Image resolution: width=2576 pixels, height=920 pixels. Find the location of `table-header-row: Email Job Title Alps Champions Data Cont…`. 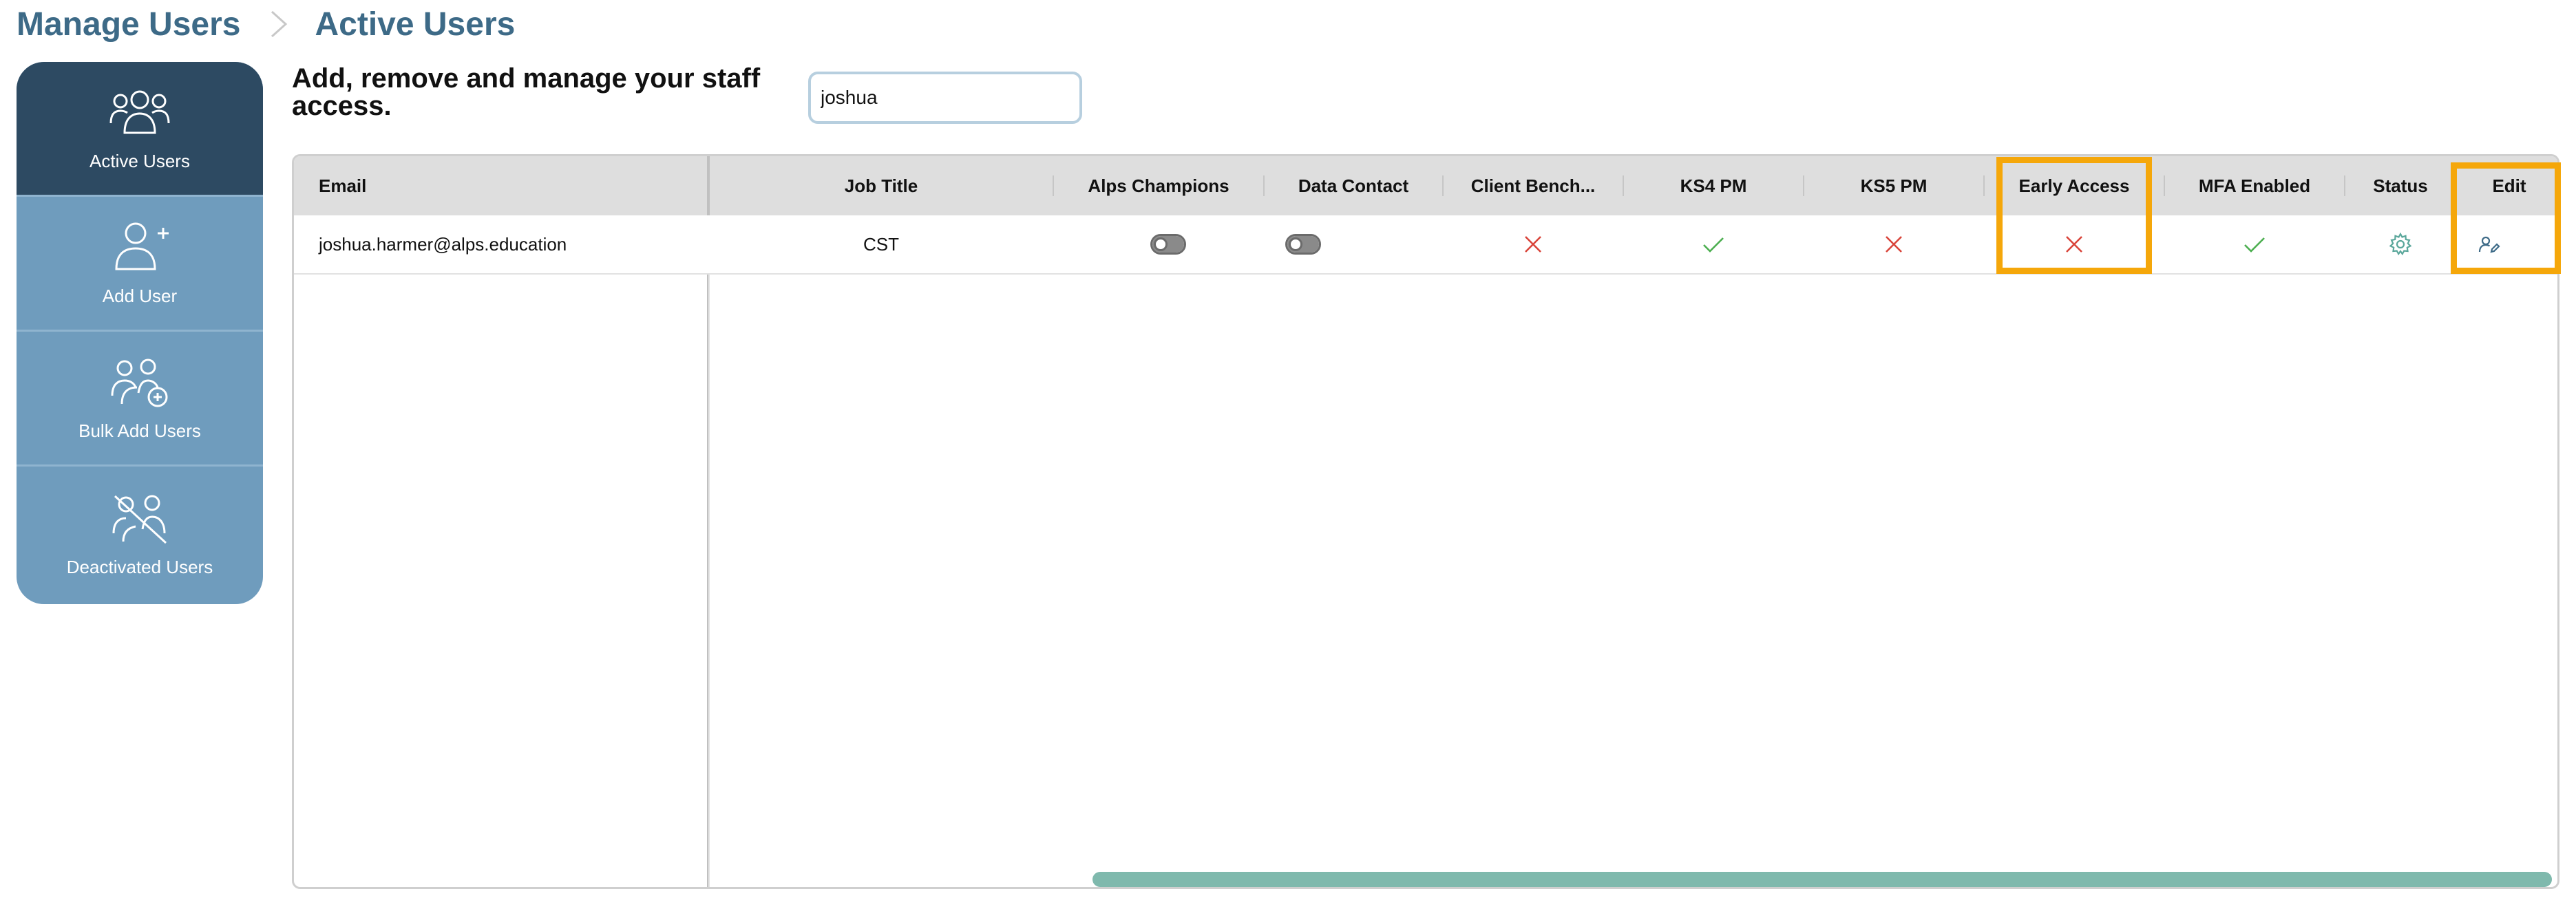

table-header-row: Email Job Title Alps Champions Data Cont… is located at coordinates (1426, 186).